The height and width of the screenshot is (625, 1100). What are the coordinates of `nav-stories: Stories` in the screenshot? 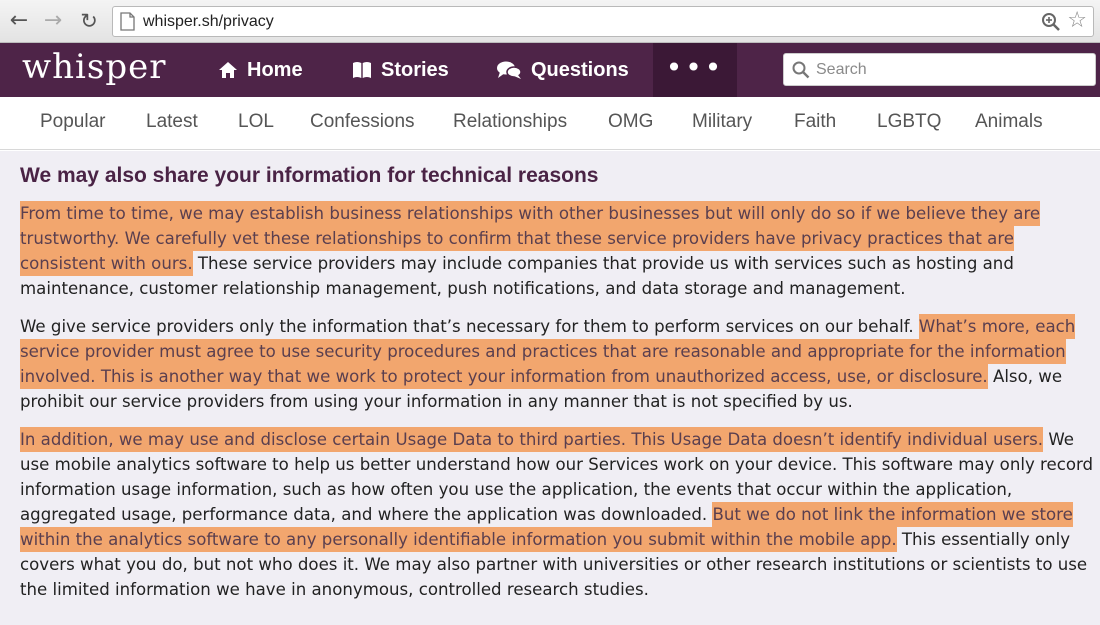 It's located at (400, 70).